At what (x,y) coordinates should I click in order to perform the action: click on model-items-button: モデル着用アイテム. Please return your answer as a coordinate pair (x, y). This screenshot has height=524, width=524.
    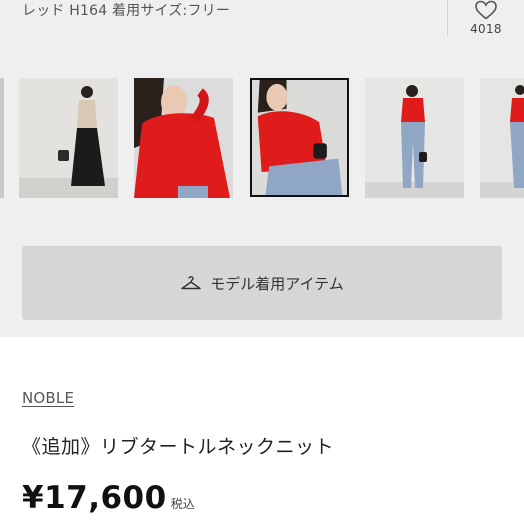
    Looking at the image, I should click on (262, 283).